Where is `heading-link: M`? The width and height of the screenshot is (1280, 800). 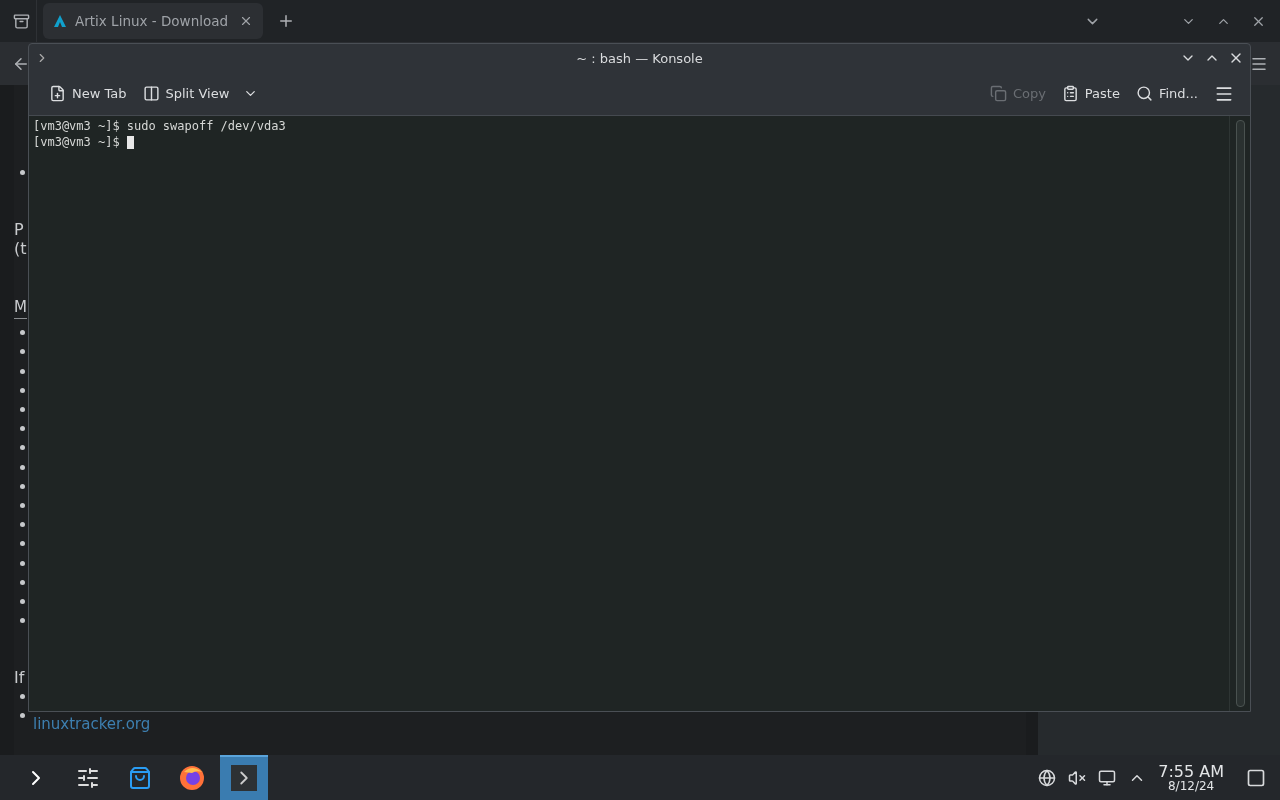
heading-link: M is located at coordinates (20, 308).